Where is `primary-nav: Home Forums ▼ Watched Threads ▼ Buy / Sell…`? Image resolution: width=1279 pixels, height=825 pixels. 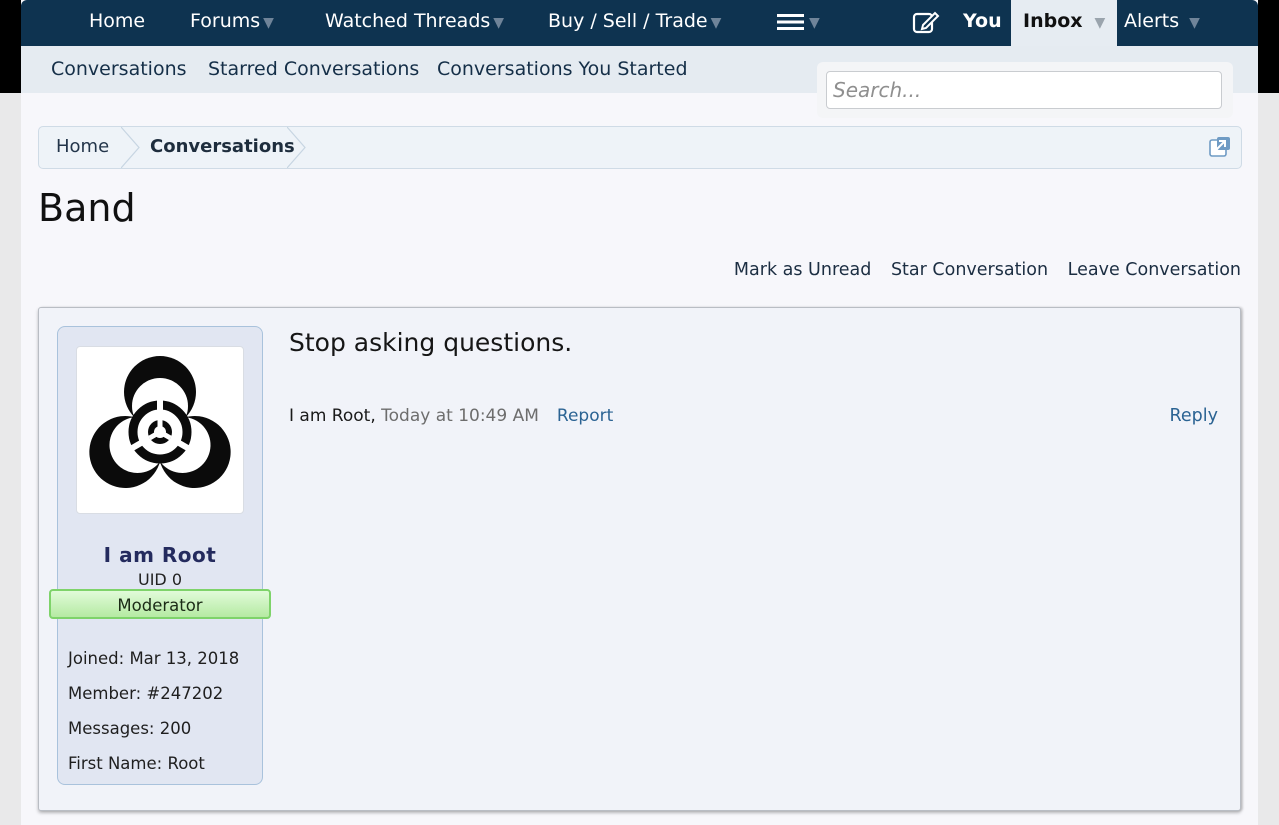 primary-nav: Home Forums ▼ Watched Threads ▼ Buy / Sell… is located at coordinates (639, 23).